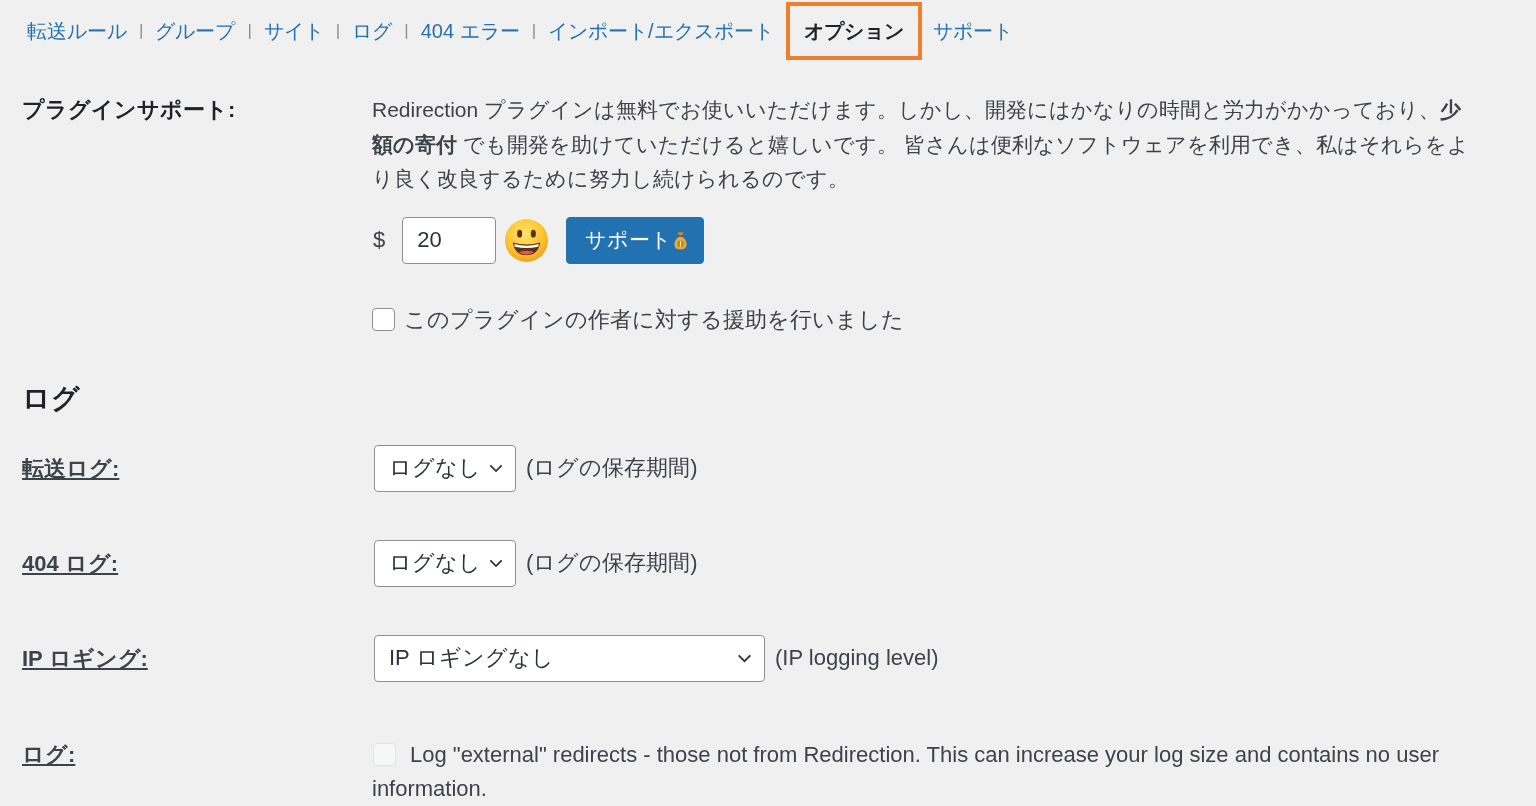  Describe the element at coordinates (71, 468) in the screenshot. I see `field-label: 転送ログ:` at that location.